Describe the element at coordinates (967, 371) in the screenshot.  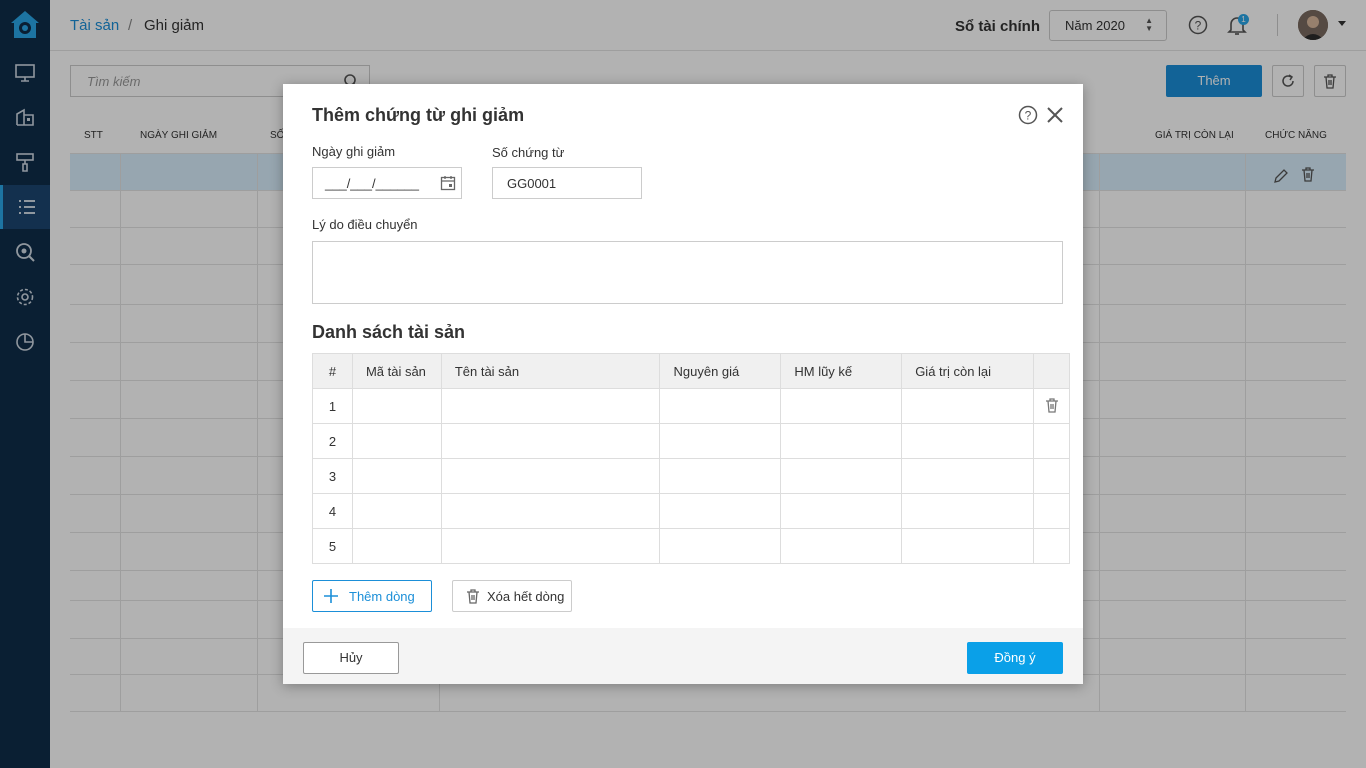
I see `column-header-remaining-value: Giá trị còn lại` at that location.